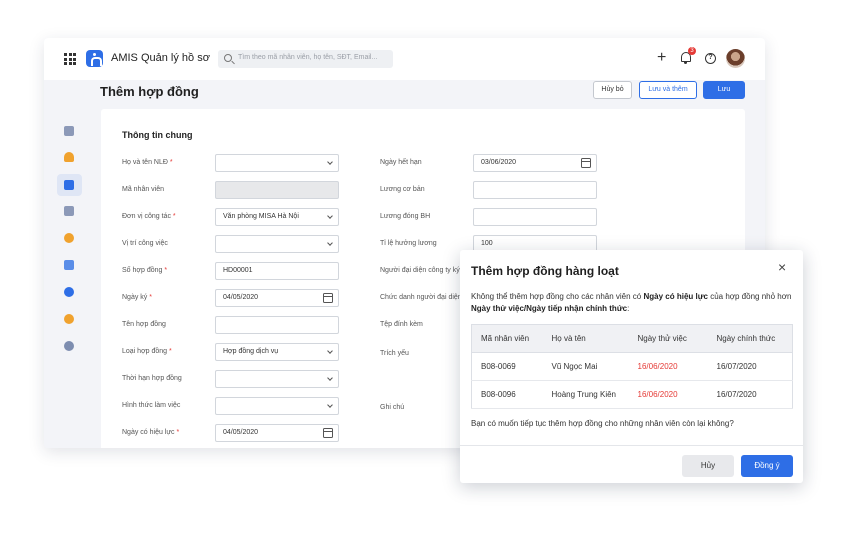  What do you see at coordinates (767, 466) in the screenshot?
I see `dialog-confirm-button: Đồng ý` at bounding box center [767, 466].